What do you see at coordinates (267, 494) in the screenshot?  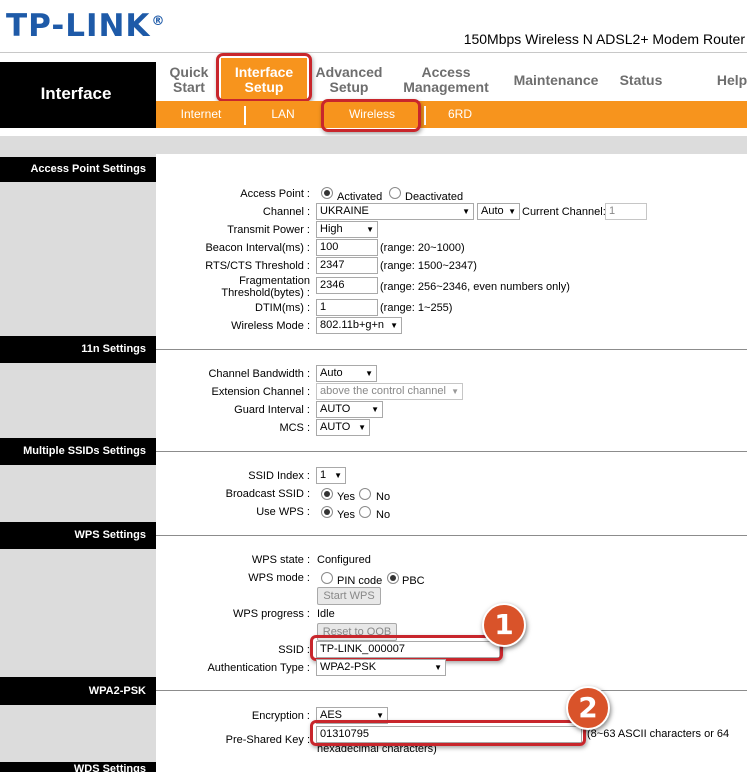 I see `broadcast-ssid-label: Broadcast SSID :` at bounding box center [267, 494].